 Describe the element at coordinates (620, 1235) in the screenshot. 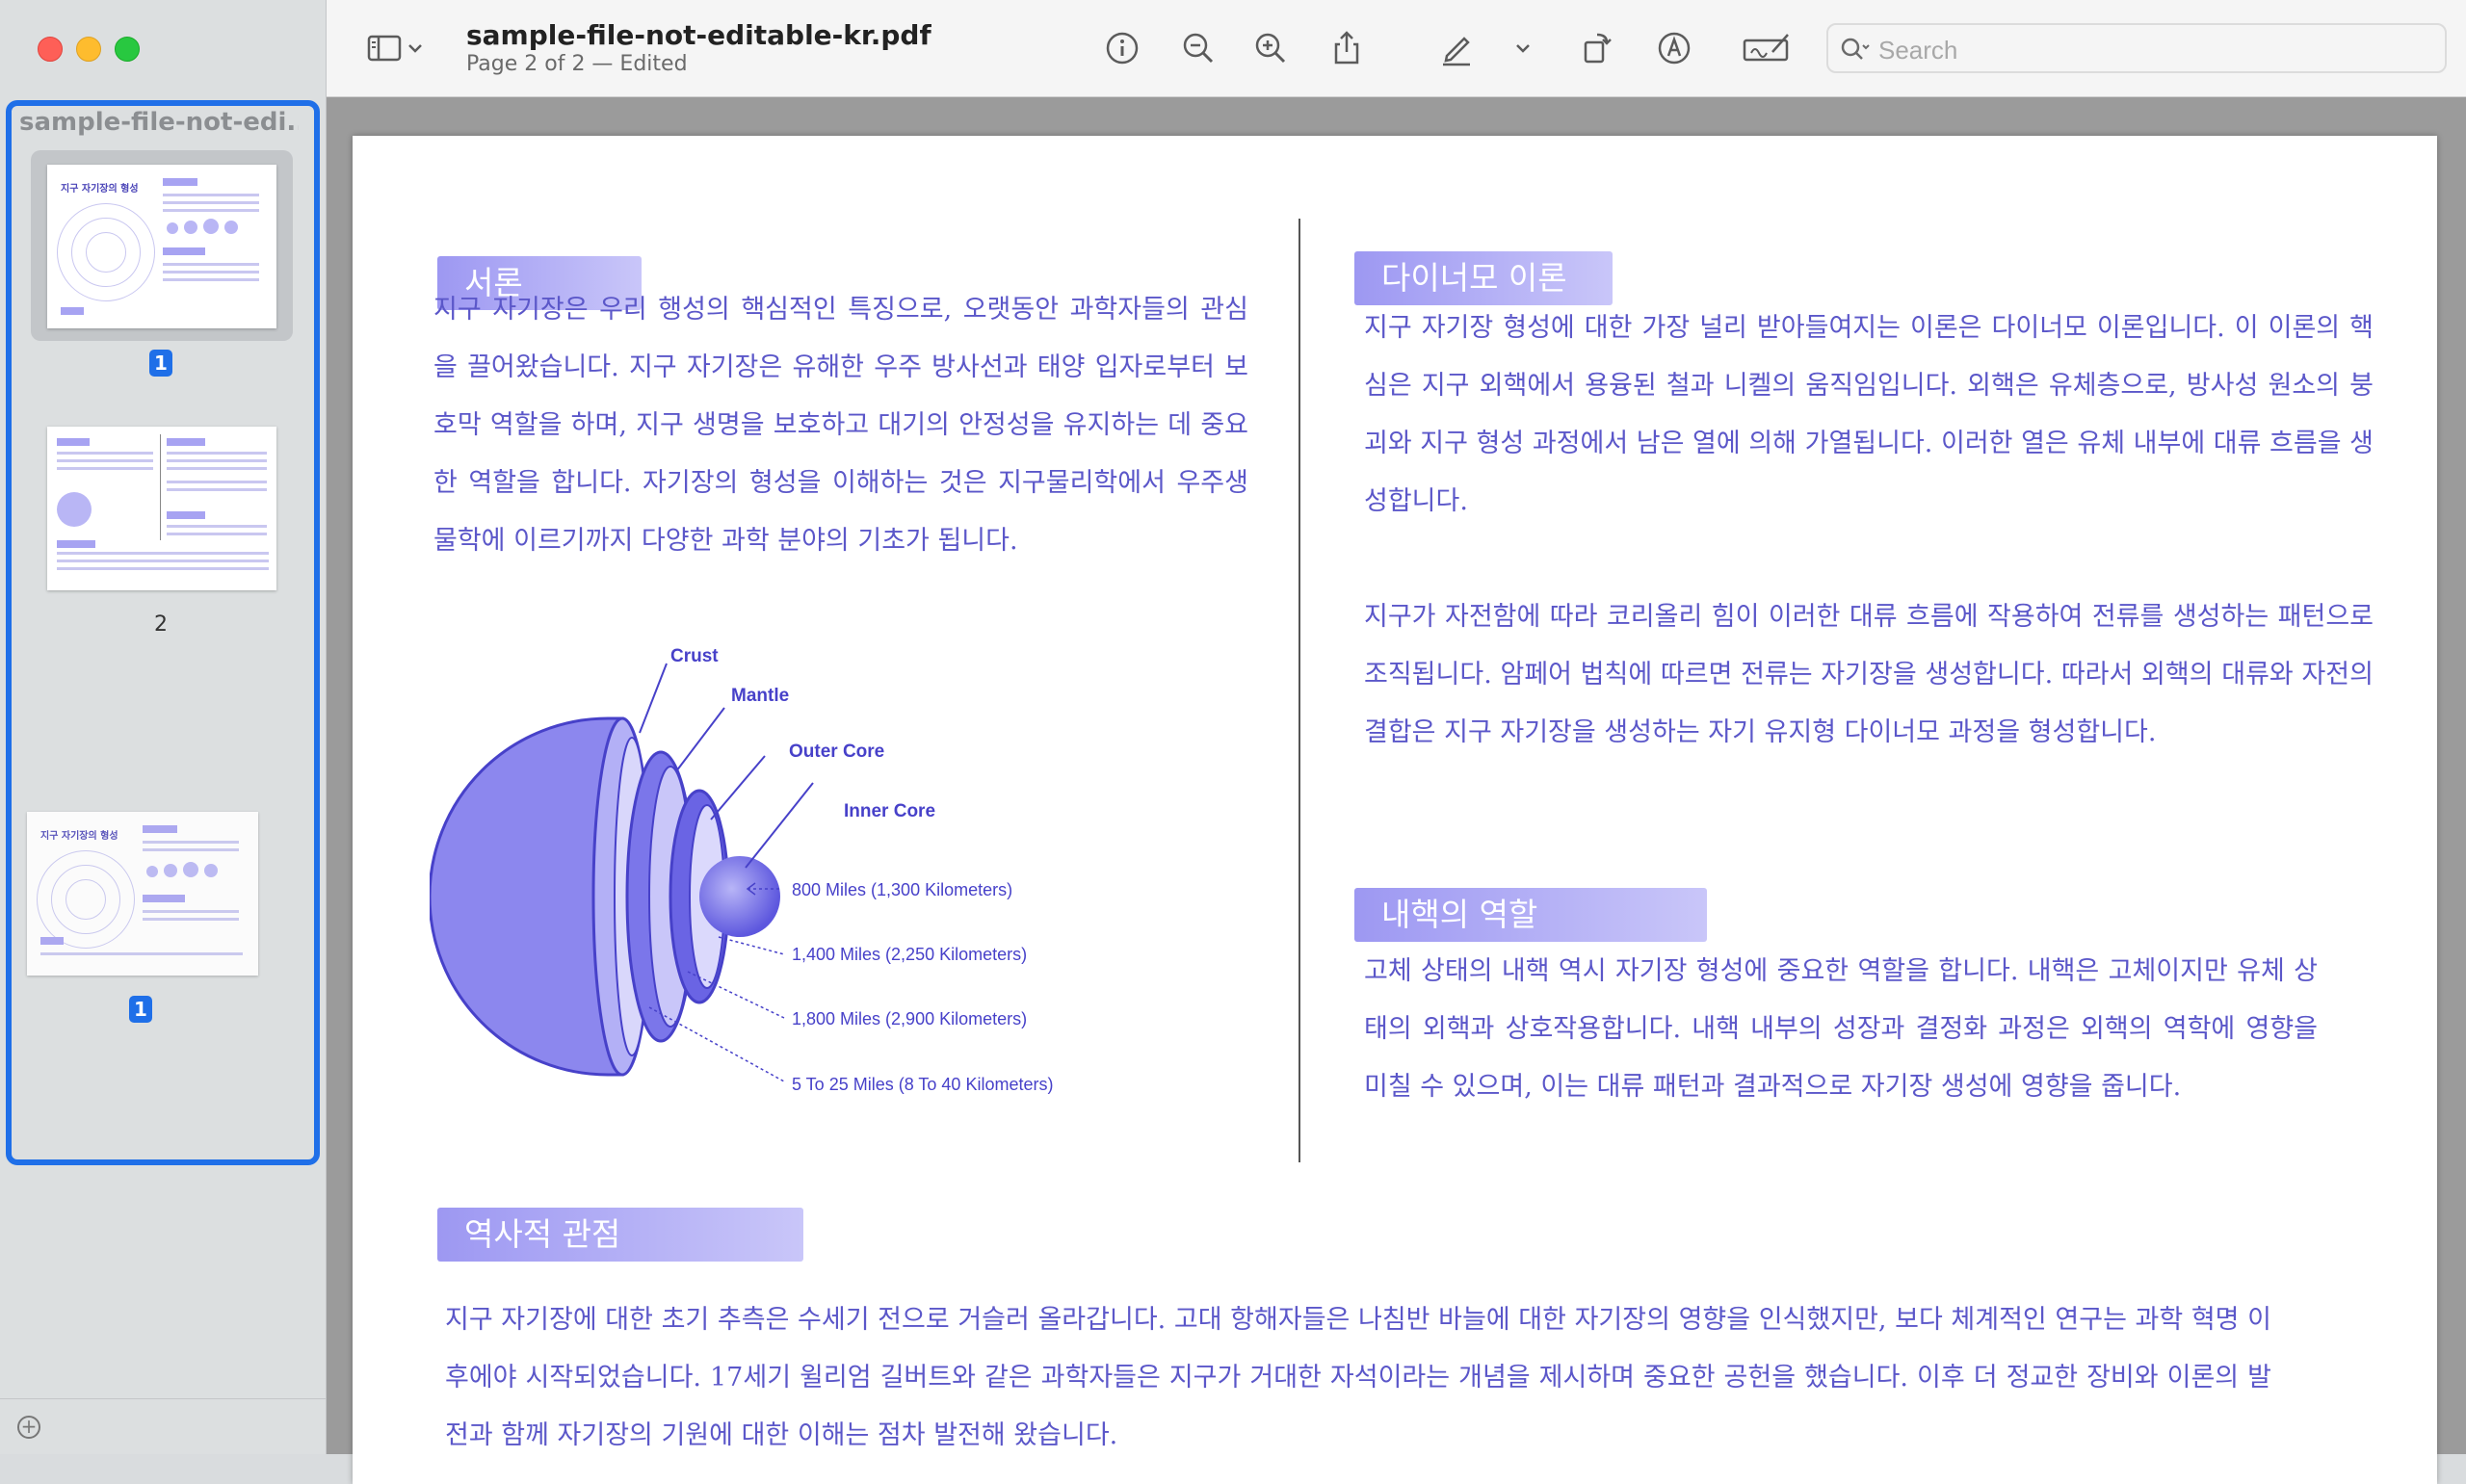

I see `section-heading-history: 역사적 관점` at that location.